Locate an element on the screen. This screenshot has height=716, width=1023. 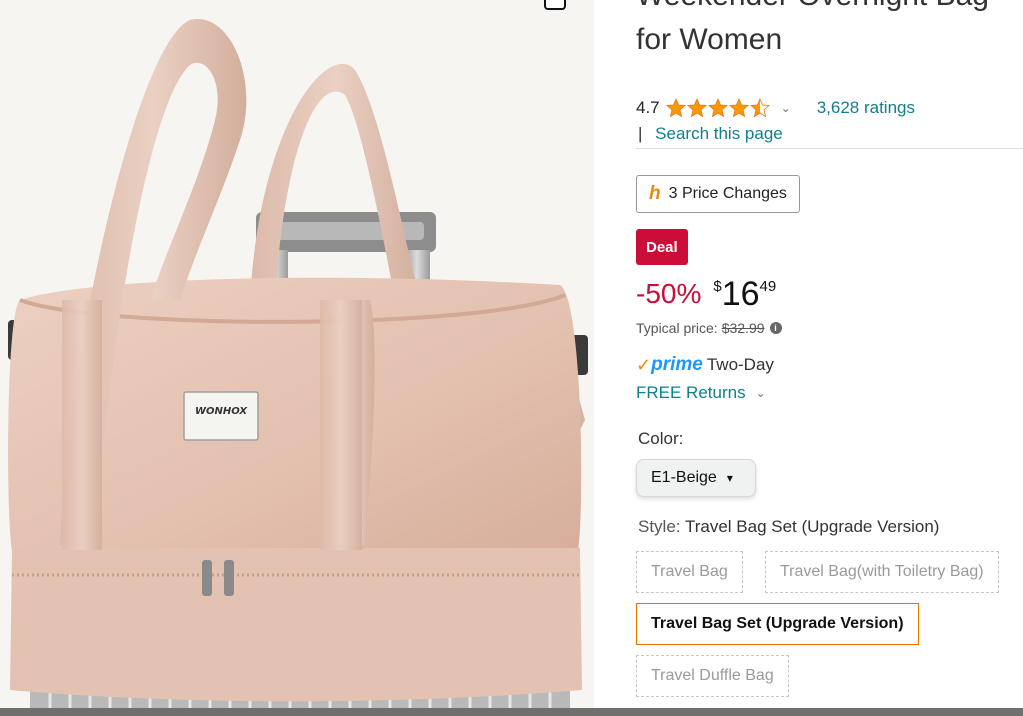
bottom-compartment is located at coordinates (296, 625).